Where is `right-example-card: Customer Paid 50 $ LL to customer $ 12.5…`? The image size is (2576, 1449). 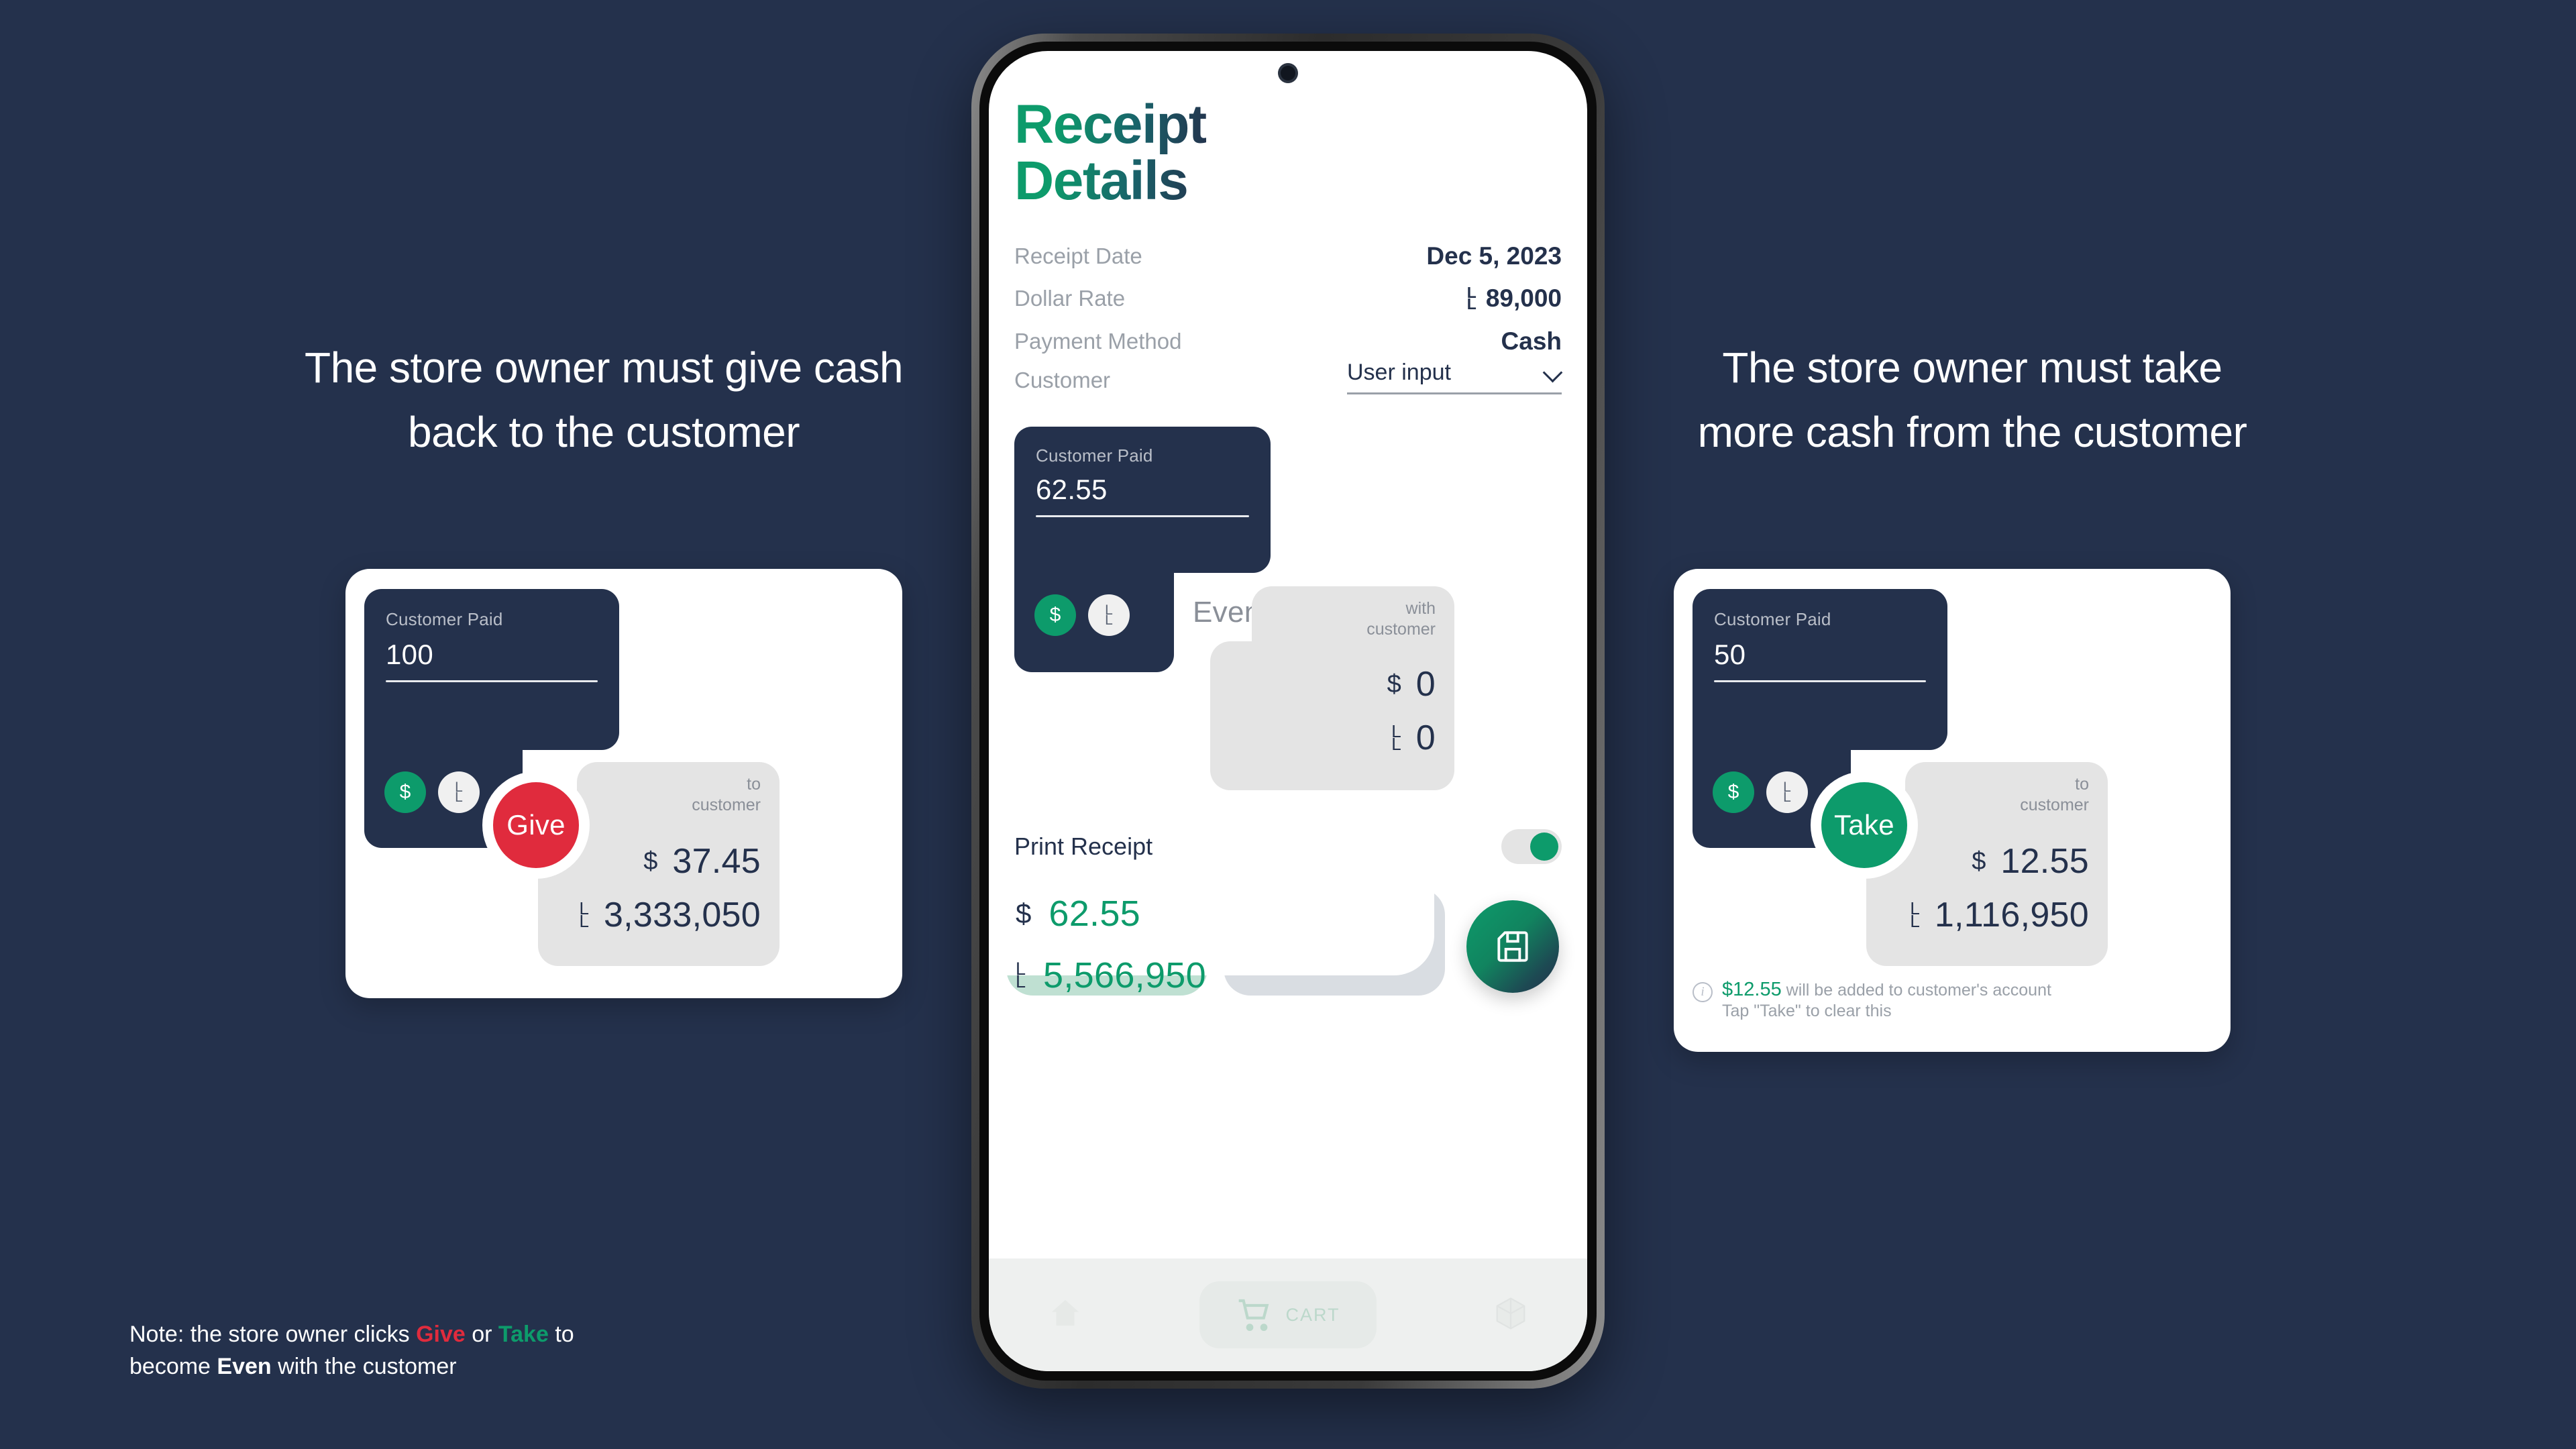 right-example-card: Customer Paid 50 $ LL to customer $ 12.5… is located at coordinates (1952, 810).